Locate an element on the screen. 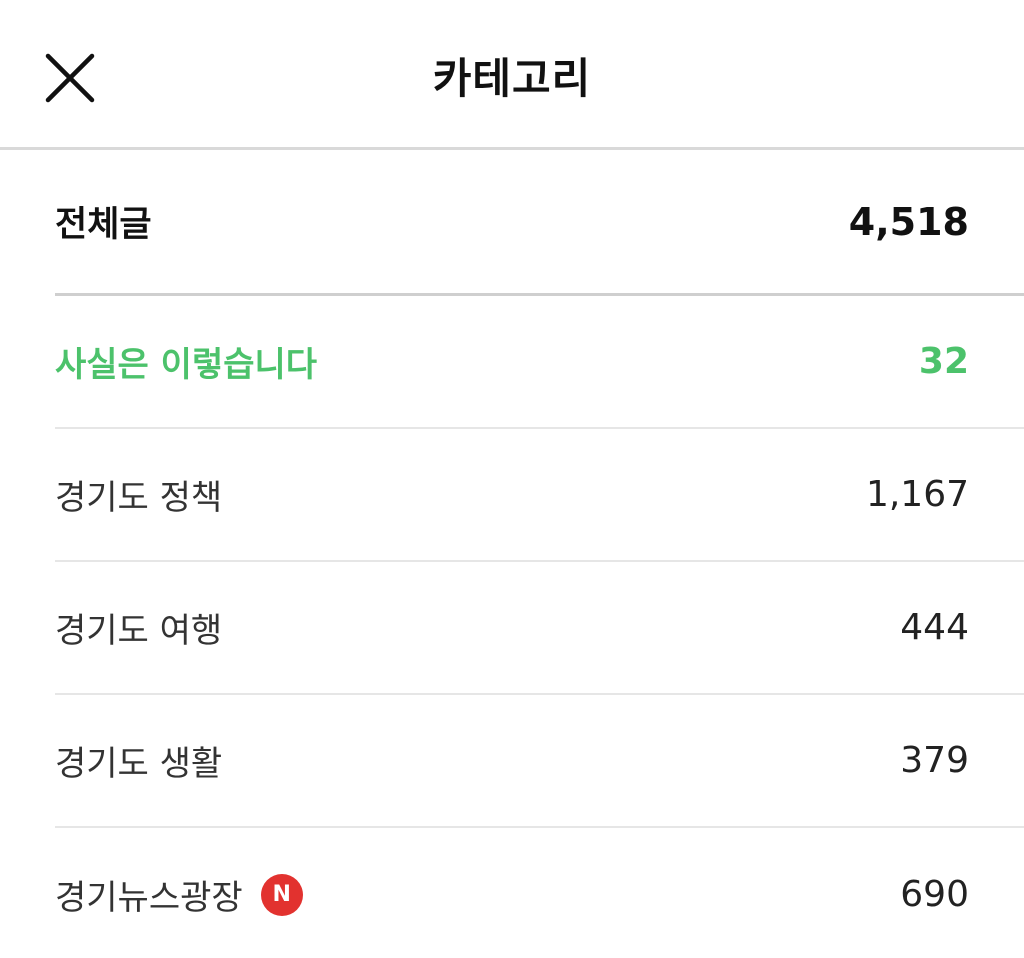 Image resolution: width=1024 pixels, height=958 pixels. category-label-wrap: 사실은 이렇습니다 is located at coordinates (186, 361).